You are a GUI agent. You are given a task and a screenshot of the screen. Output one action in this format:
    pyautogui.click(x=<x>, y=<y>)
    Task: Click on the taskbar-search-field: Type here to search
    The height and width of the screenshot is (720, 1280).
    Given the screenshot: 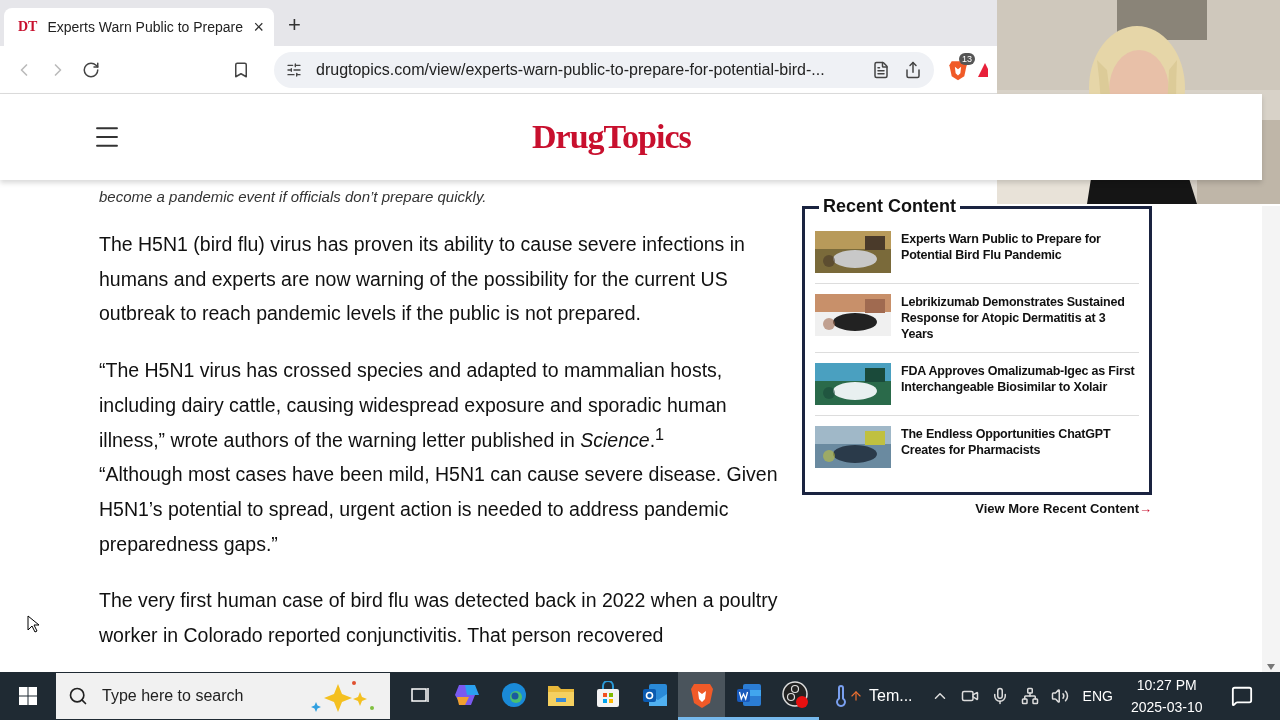 What is the action you would take?
    pyautogui.click(x=223, y=696)
    